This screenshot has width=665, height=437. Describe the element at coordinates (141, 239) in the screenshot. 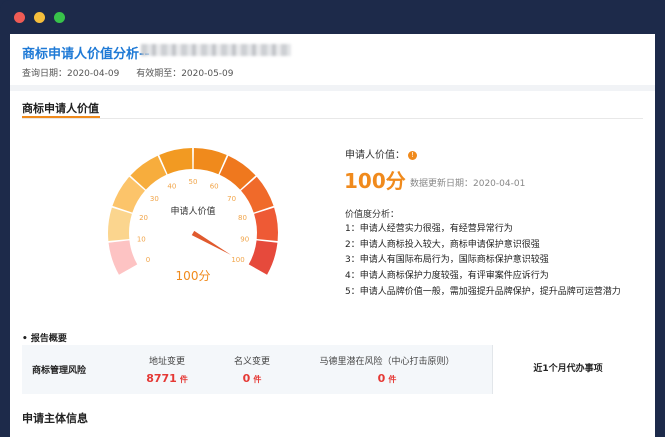

I see `gauge-tick-label: 10` at that location.